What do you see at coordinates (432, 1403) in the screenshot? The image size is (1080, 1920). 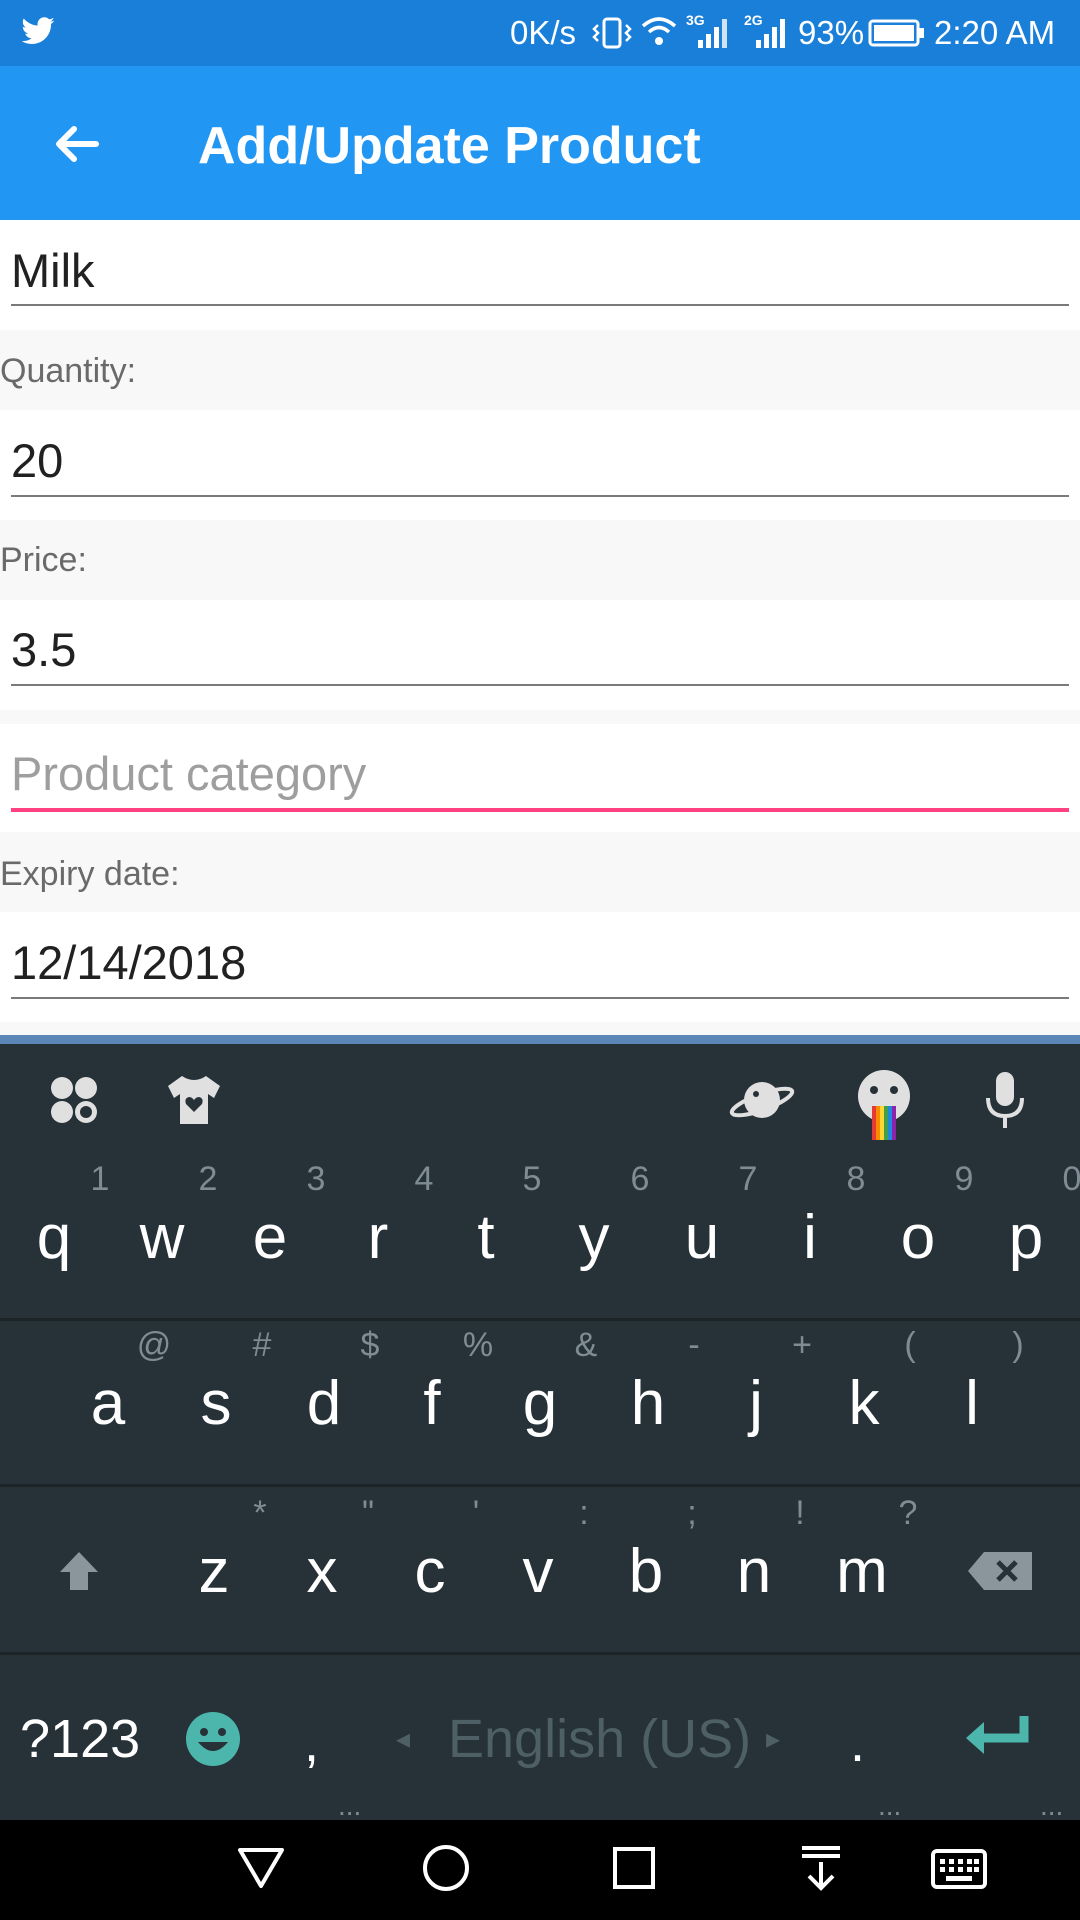 I see `key-f: f` at bounding box center [432, 1403].